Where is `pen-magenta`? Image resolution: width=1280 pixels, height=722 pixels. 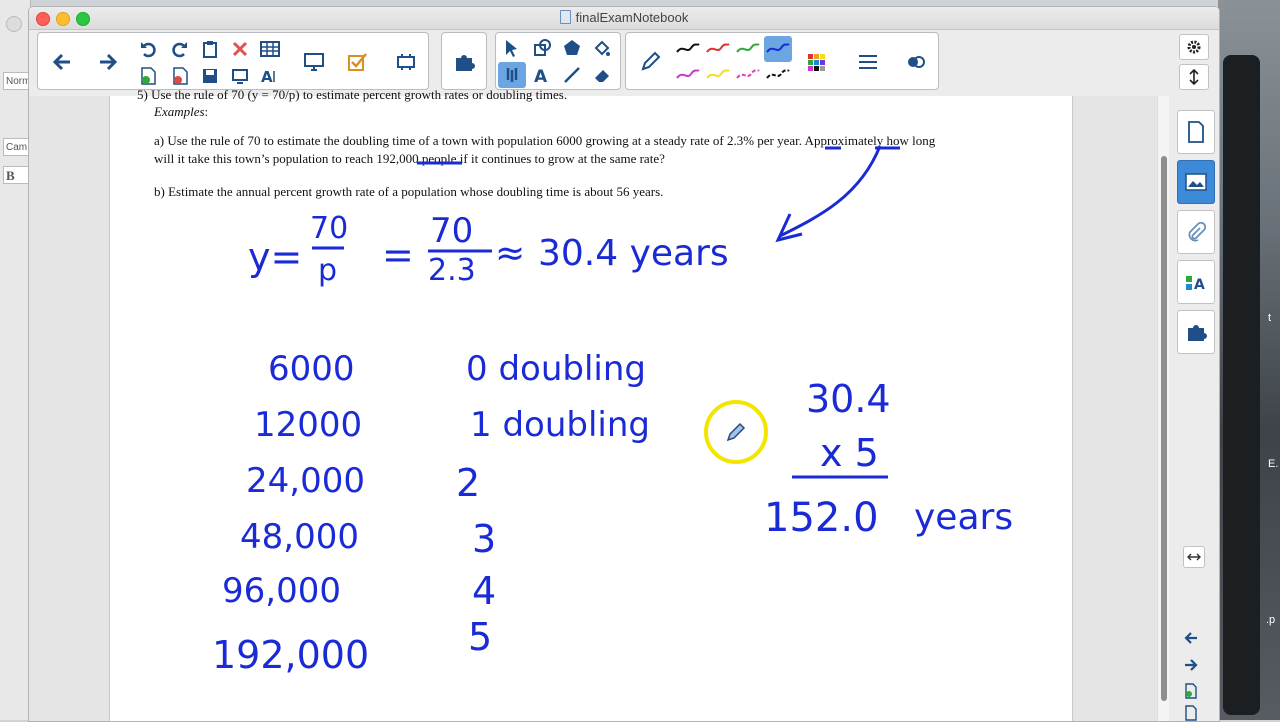
pen-magenta is located at coordinates (688, 75).